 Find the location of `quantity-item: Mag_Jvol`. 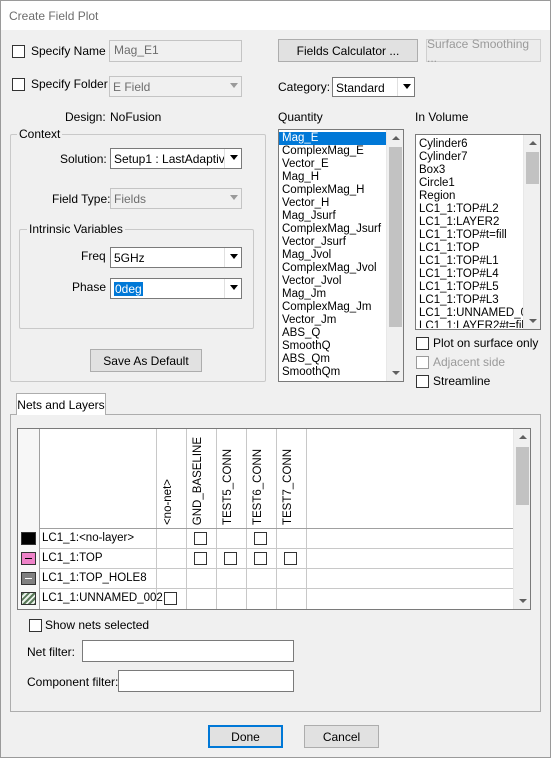

quantity-item: Mag_Jvol is located at coordinates (333, 255).